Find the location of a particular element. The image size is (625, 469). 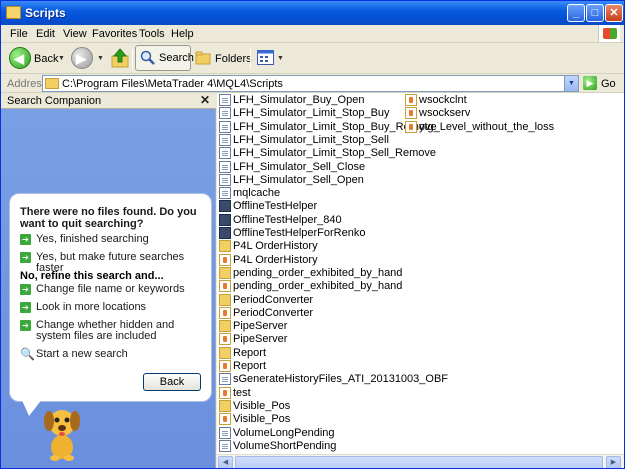

file-name: PeriodConverter is located at coordinates (273, 299).